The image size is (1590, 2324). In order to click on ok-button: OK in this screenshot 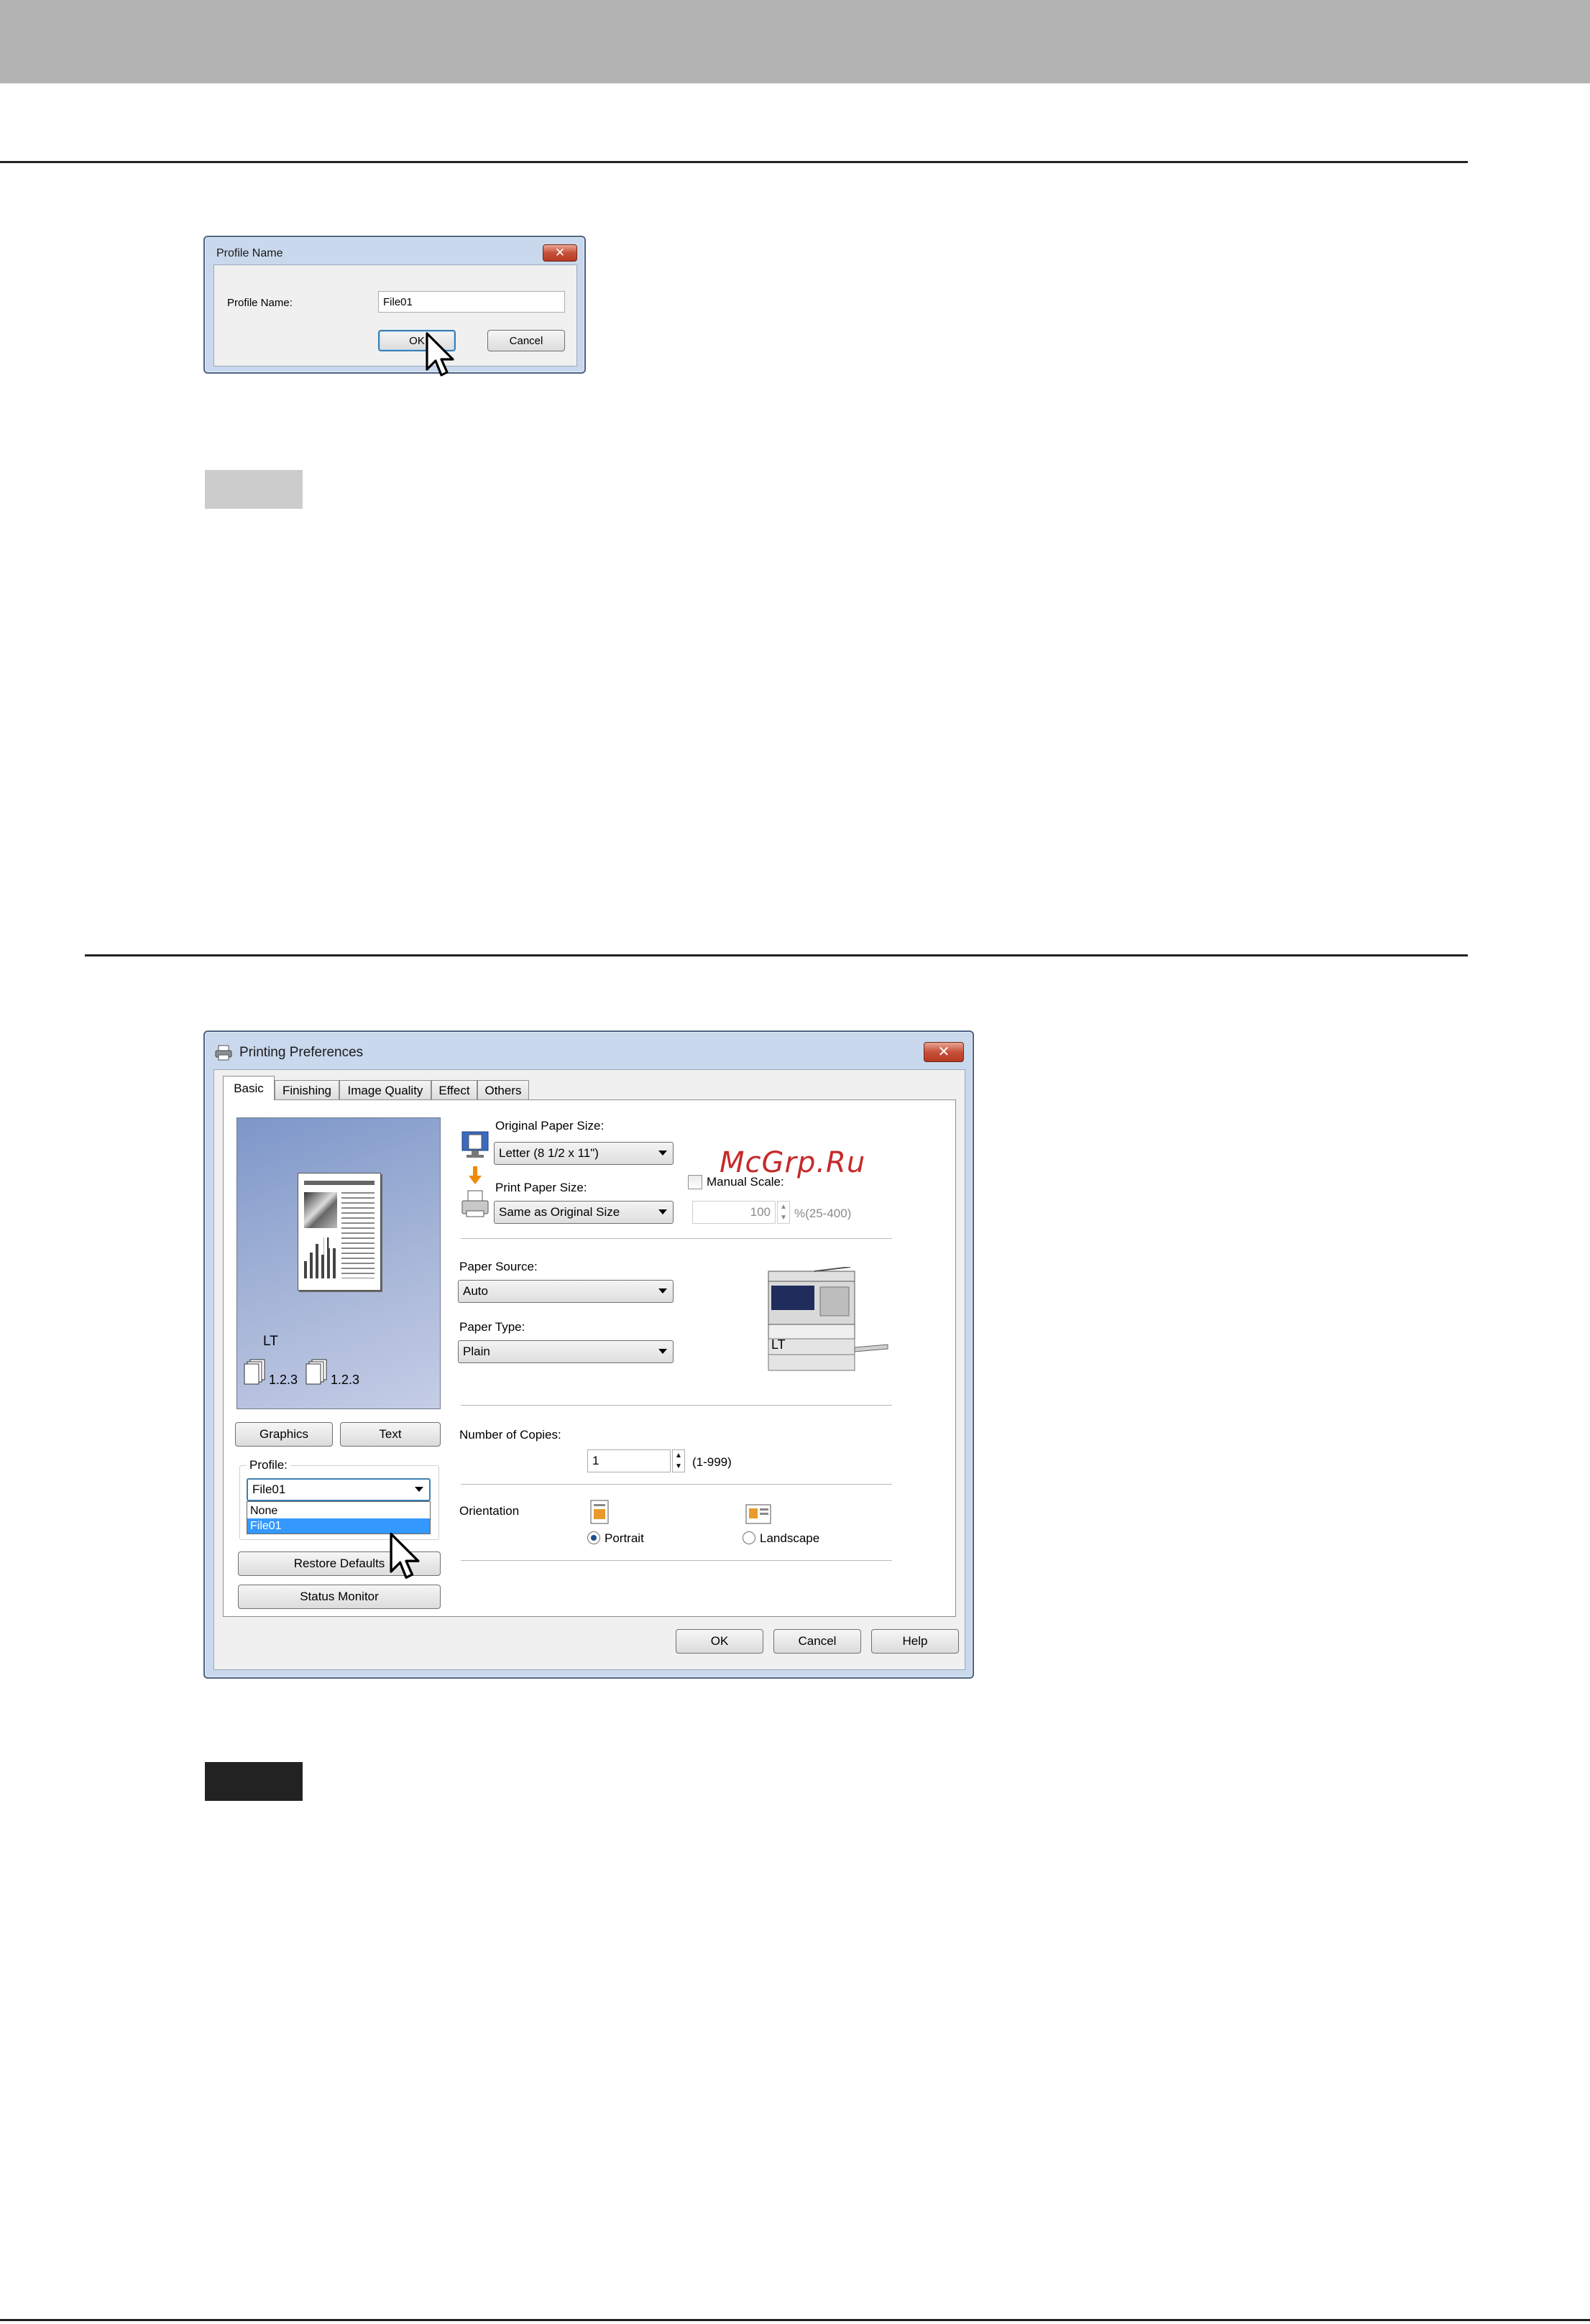, I will do `click(719, 1641)`.